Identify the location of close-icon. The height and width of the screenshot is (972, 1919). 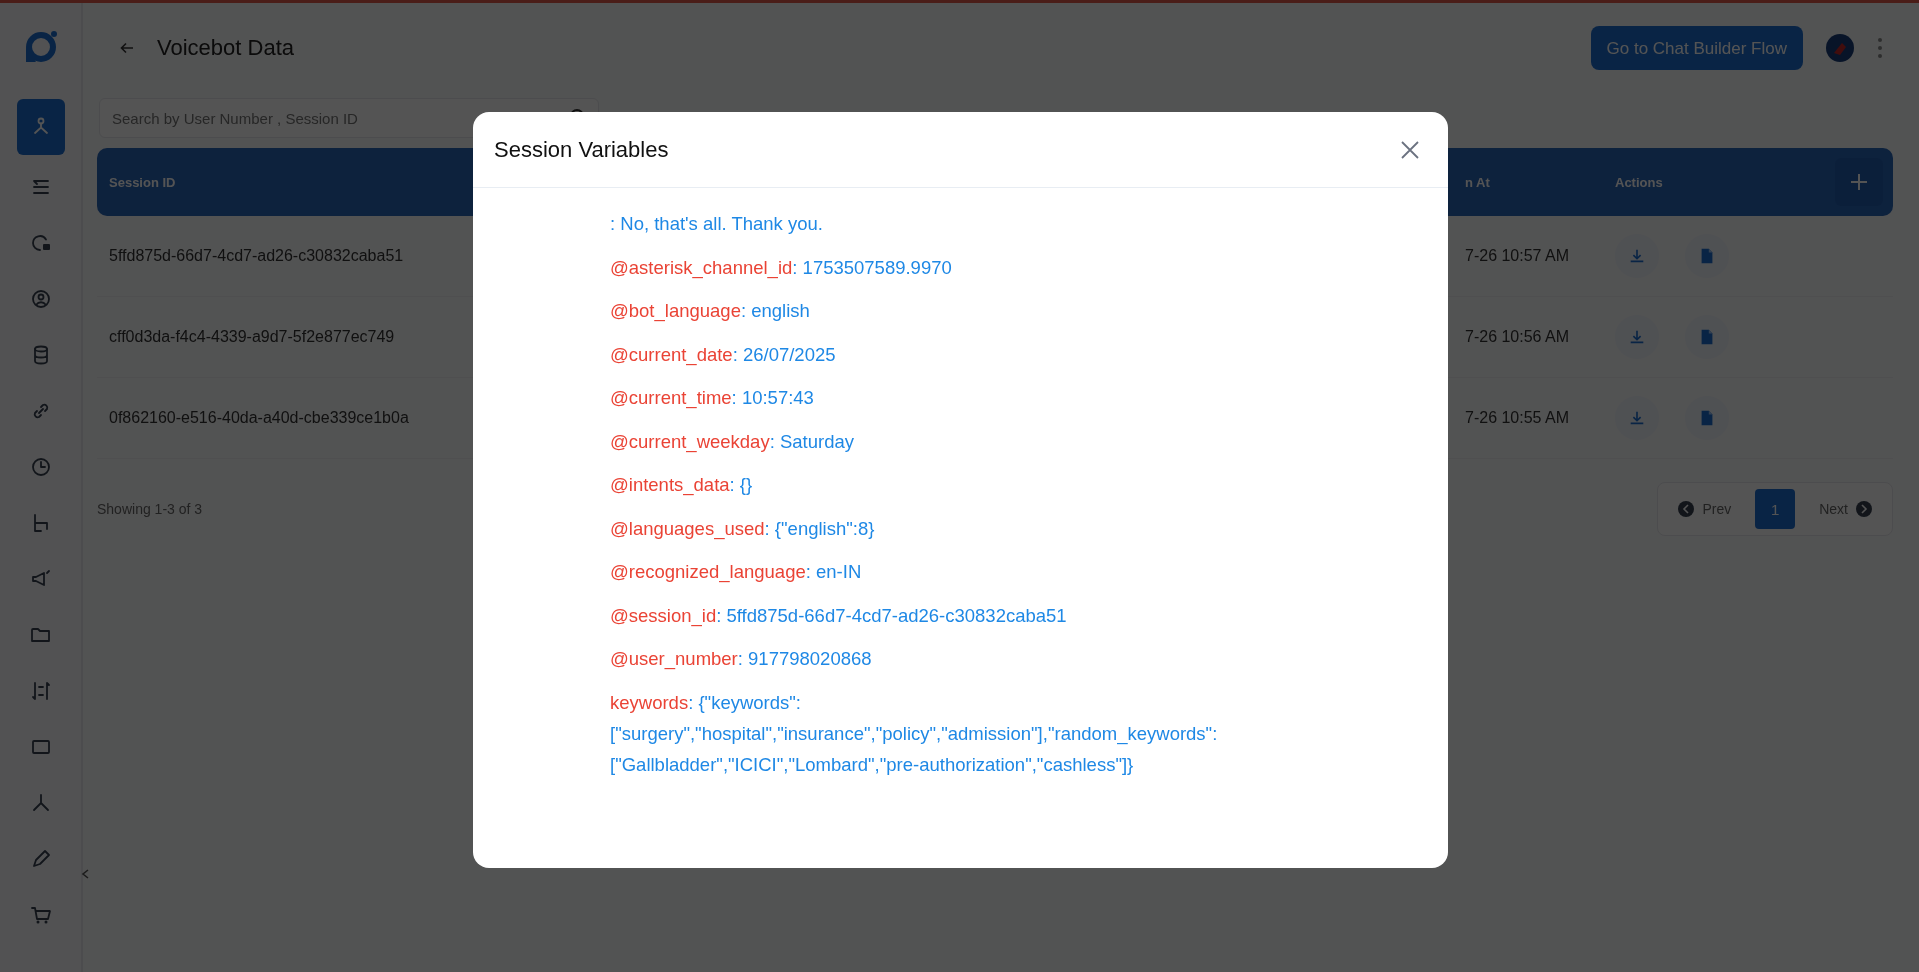
(1410, 149).